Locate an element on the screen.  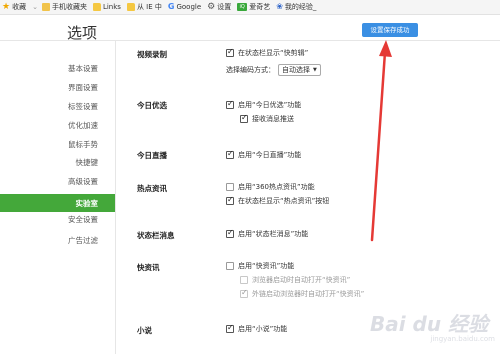
baidu-watermark: Bai du 经验 jingyan.baidu.com is located at coordinates (432, 328).